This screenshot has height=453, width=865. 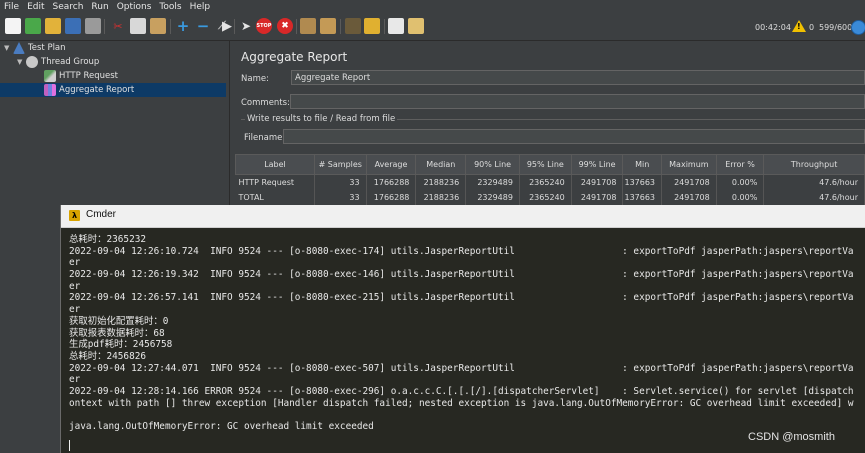 I want to click on column-header: Median, so click(x=441, y=164).